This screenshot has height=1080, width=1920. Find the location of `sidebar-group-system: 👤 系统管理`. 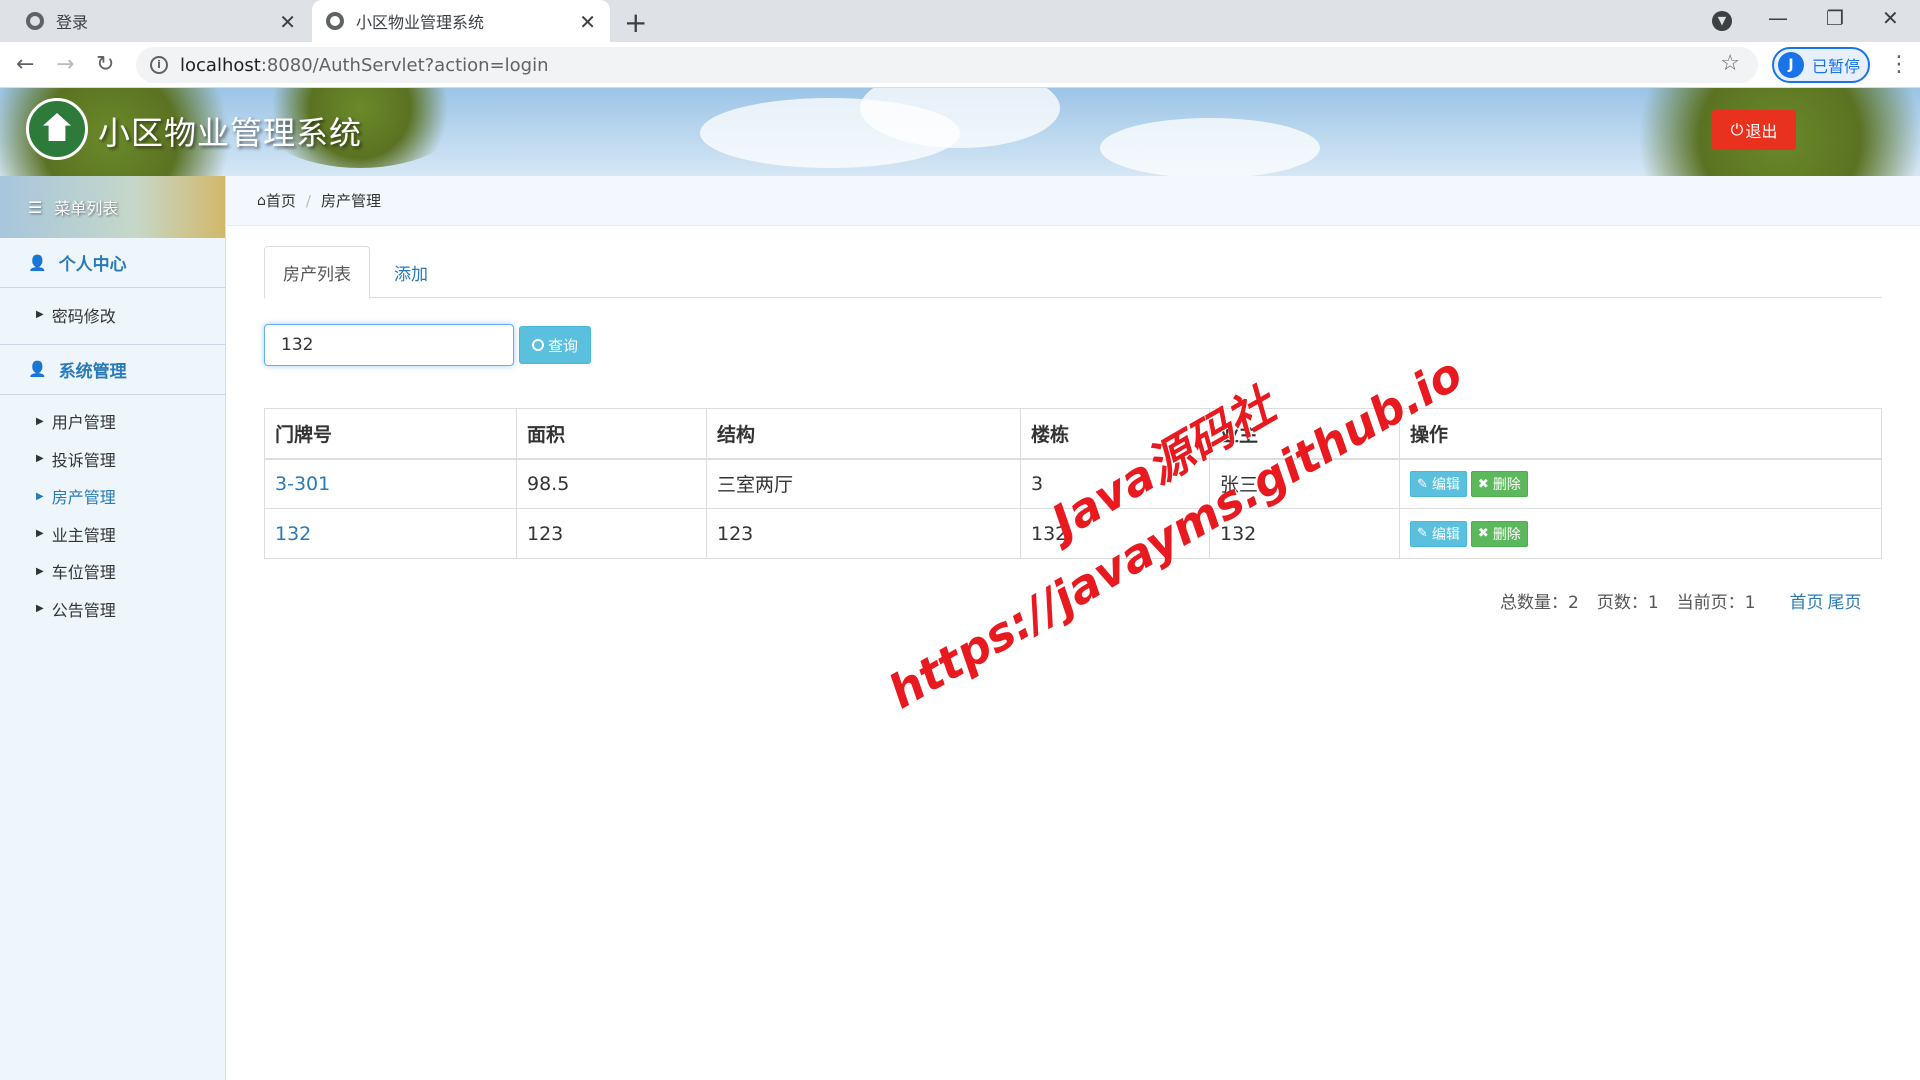

sidebar-group-system: 👤 系统管理 is located at coordinates (112, 370).